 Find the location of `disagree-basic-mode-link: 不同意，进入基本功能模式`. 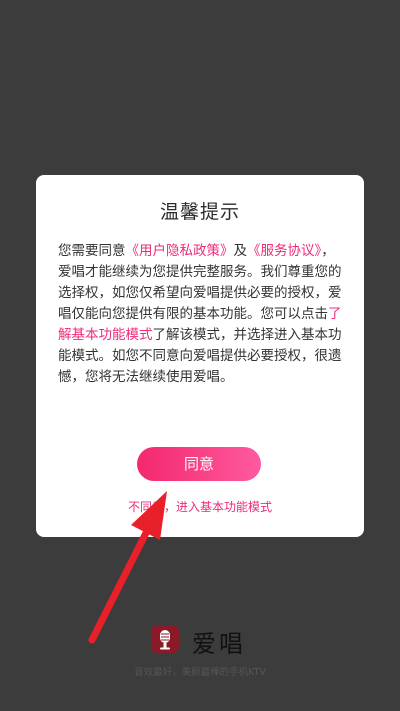

disagree-basic-mode-link: 不同意，进入基本功能模式 is located at coordinates (200, 506).